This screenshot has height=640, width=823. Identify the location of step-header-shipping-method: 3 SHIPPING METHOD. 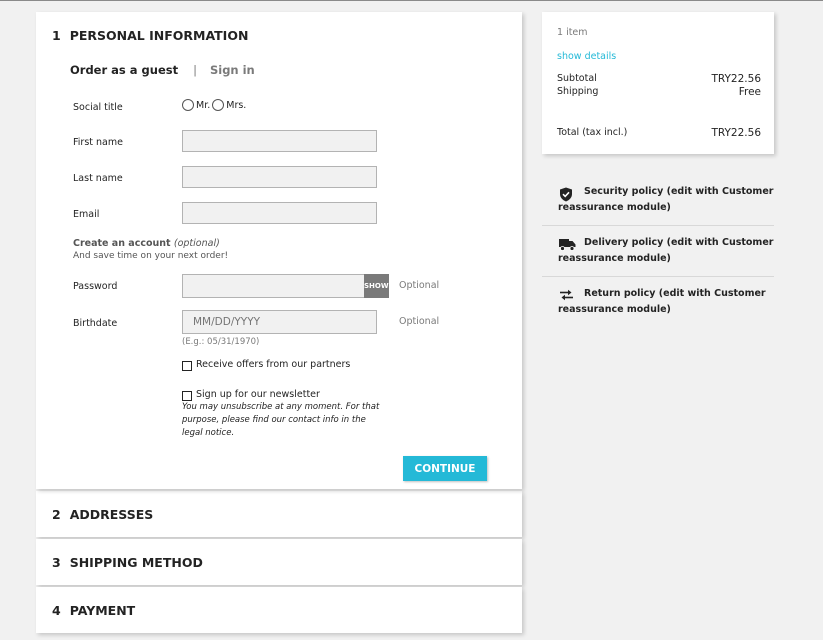
(279, 562).